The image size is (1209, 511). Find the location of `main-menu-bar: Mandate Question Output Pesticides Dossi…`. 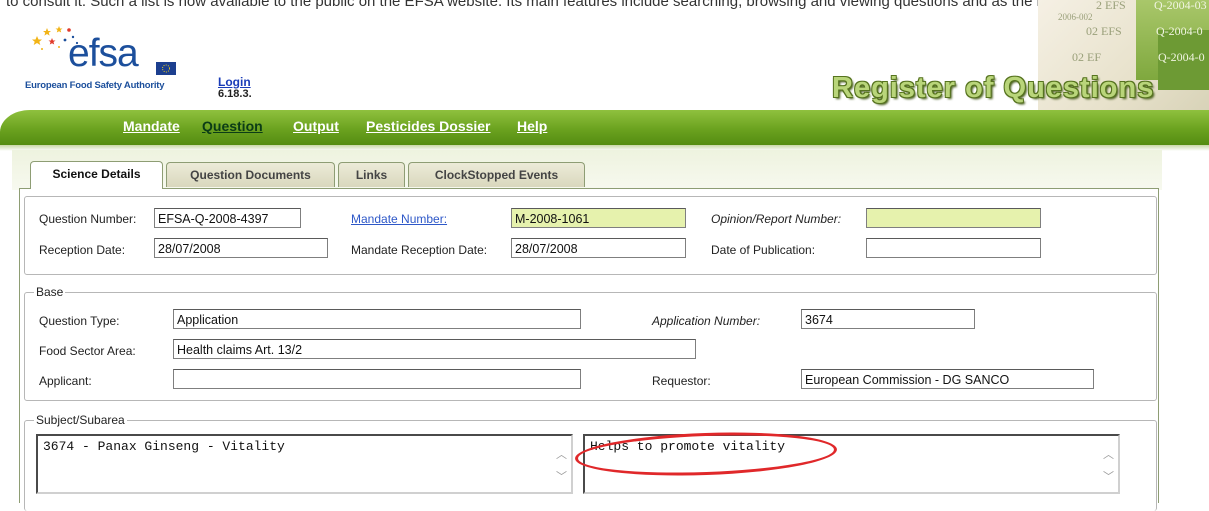

main-menu-bar: Mandate Question Output Pesticides Dossi… is located at coordinates (604, 127).